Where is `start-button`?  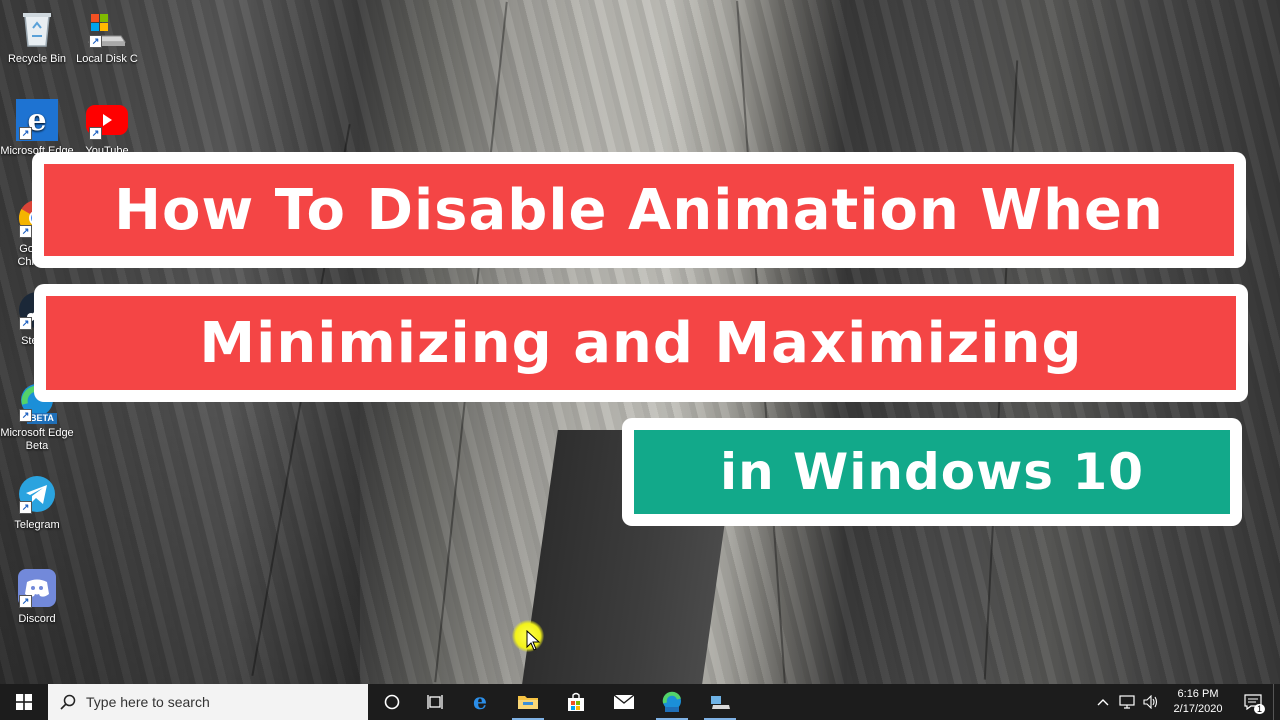 start-button is located at coordinates (24, 702).